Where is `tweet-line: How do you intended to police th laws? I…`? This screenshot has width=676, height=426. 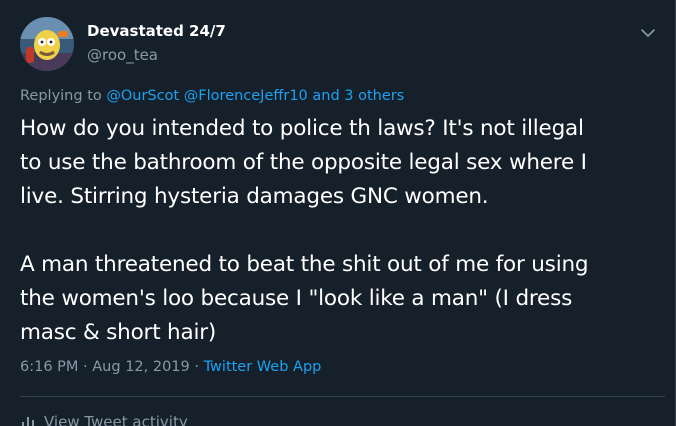
tweet-line: How do you intended to police th laws? I… is located at coordinates (302, 128).